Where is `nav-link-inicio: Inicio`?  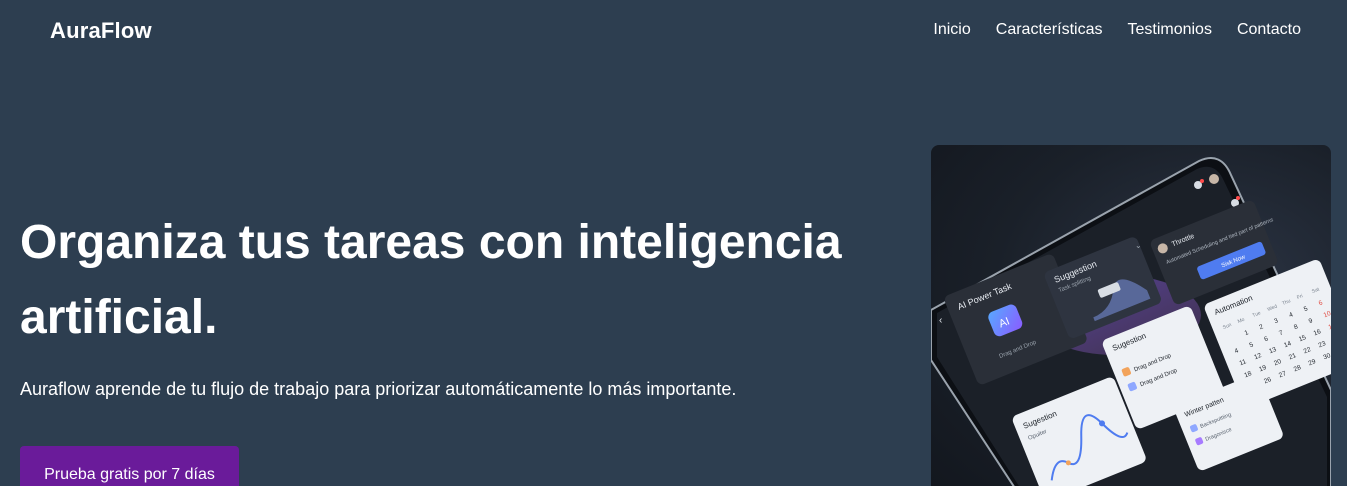
nav-link-inicio: Inicio is located at coordinates (951, 30).